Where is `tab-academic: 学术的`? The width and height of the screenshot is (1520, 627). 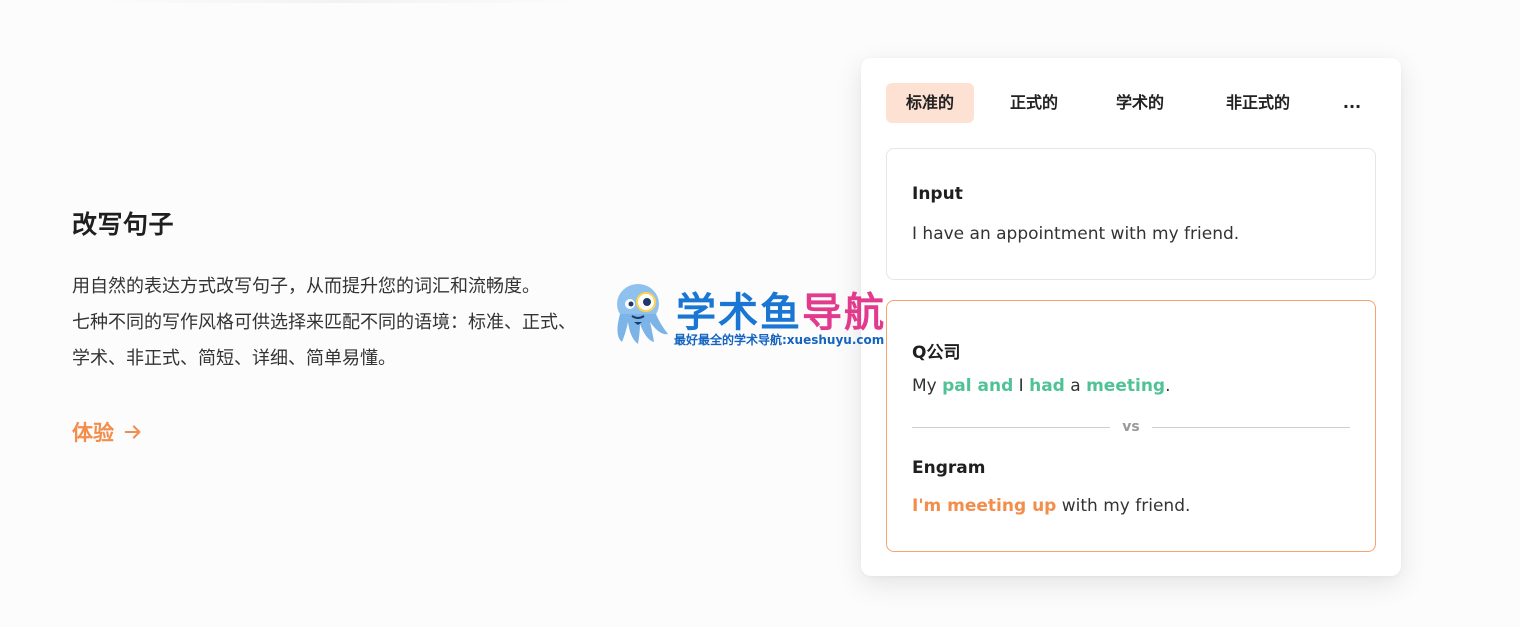
tab-academic: 学术的 is located at coordinates (1140, 103).